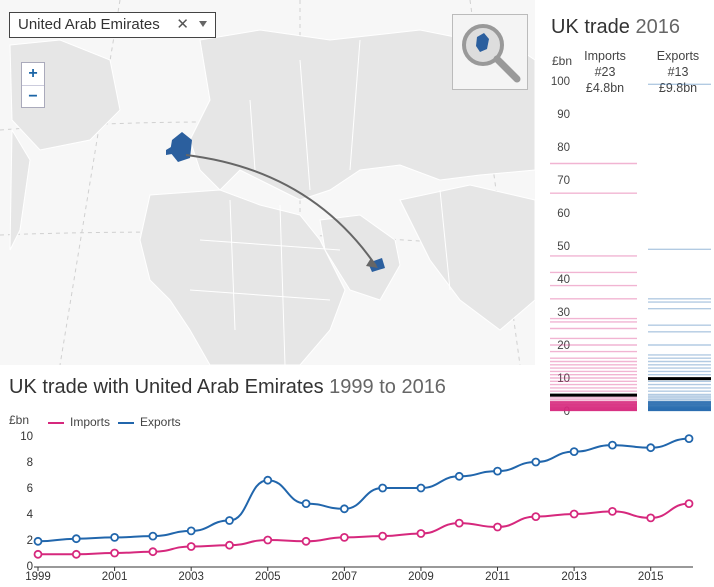  What do you see at coordinates (30, 567) in the screenshot?
I see `y-tick-label: 0` at bounding box center [30, 567].